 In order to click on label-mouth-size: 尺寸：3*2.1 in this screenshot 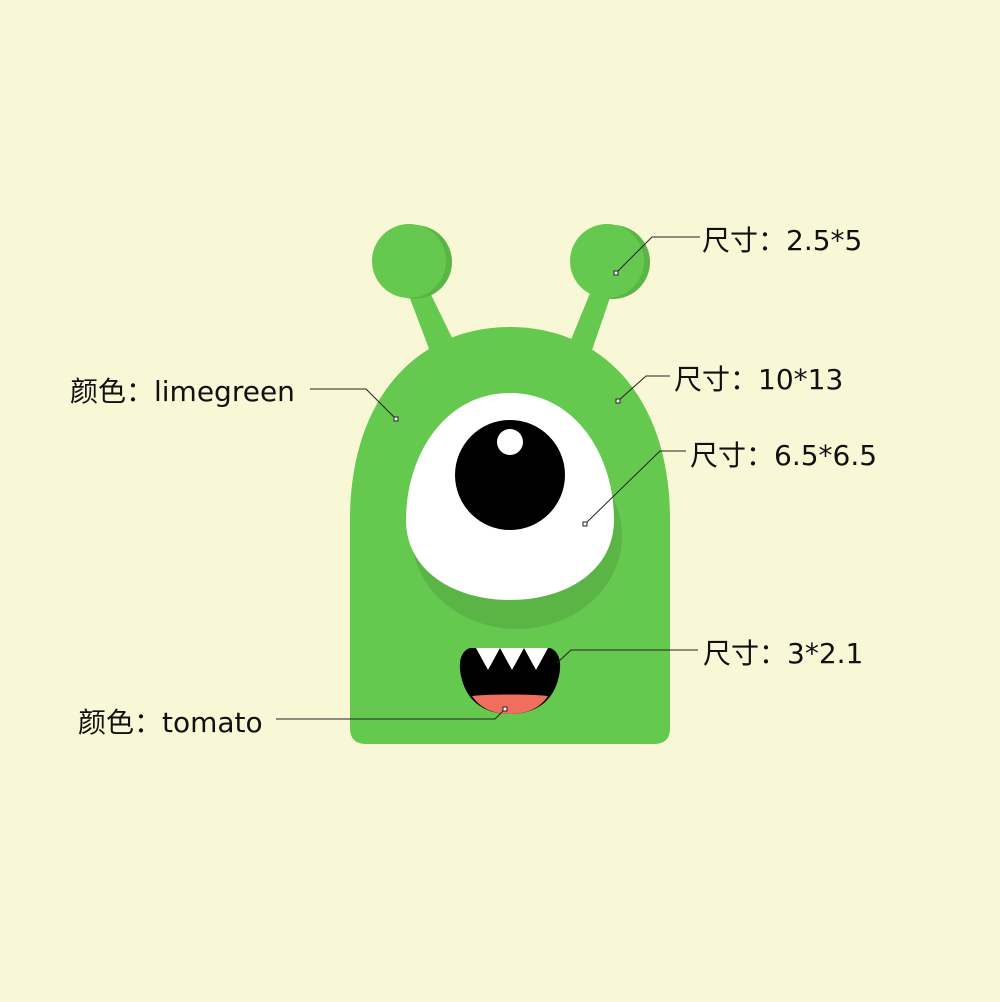, I will do `click(783, 653)`.